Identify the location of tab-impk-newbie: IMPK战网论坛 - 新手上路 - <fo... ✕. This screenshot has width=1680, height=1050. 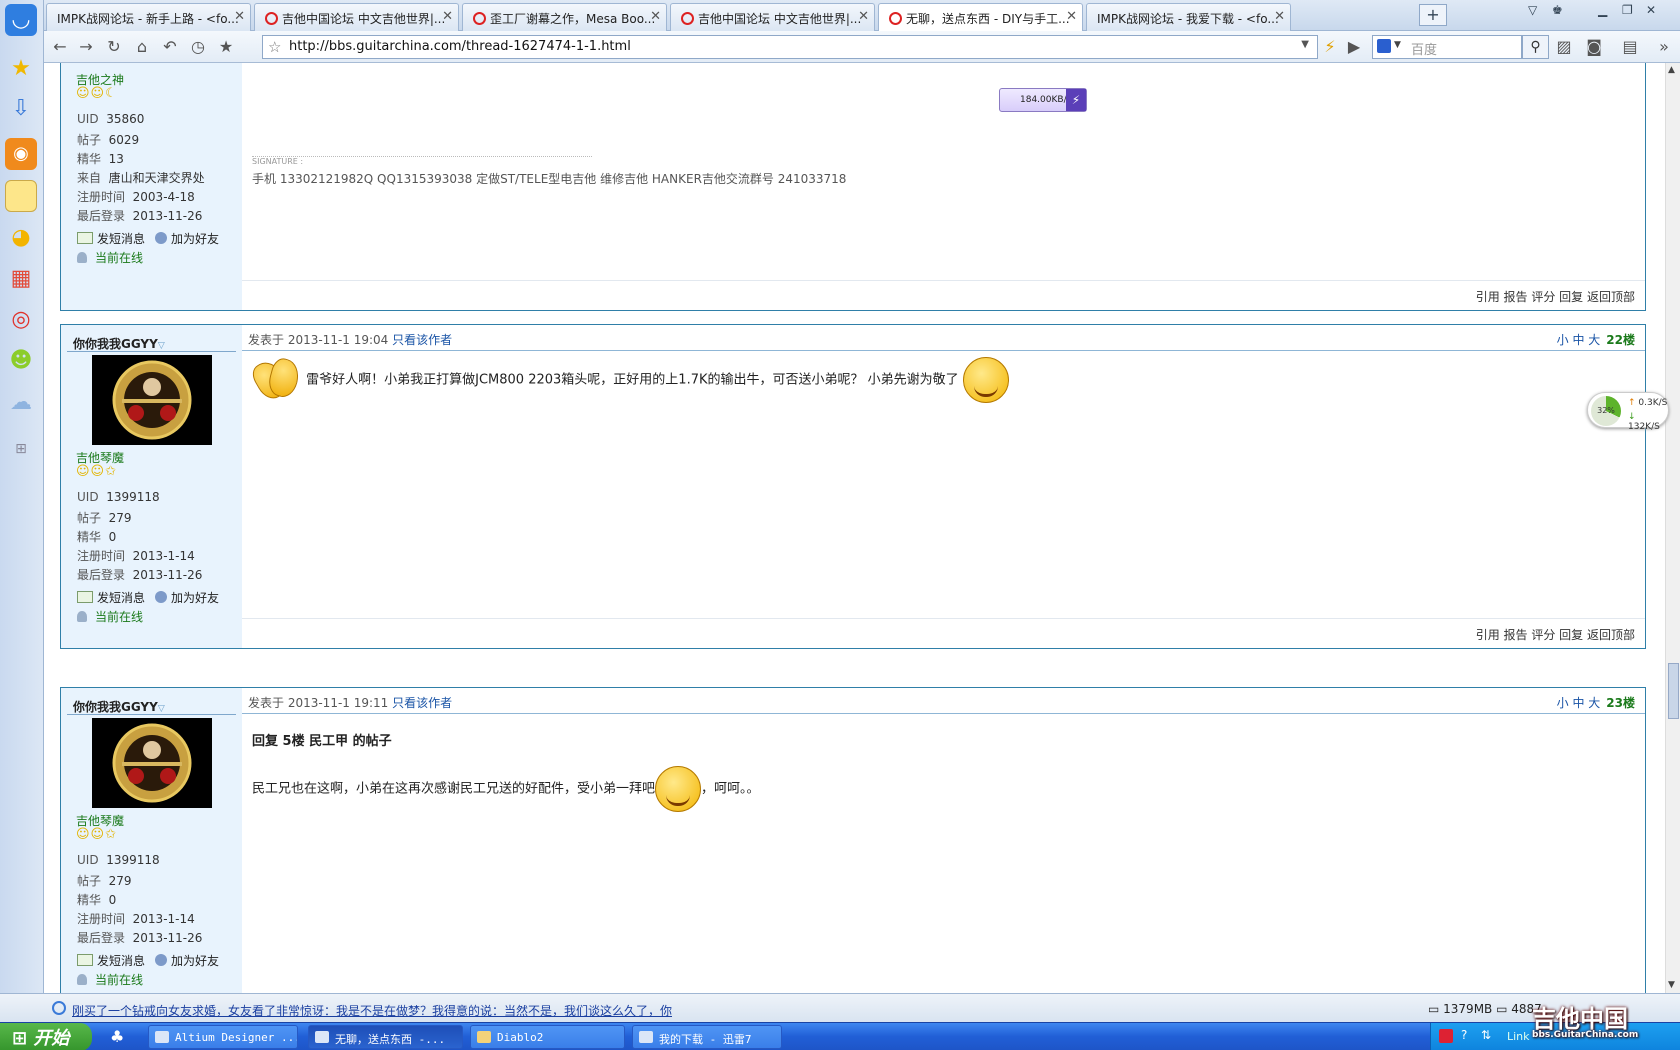
(148, 17).